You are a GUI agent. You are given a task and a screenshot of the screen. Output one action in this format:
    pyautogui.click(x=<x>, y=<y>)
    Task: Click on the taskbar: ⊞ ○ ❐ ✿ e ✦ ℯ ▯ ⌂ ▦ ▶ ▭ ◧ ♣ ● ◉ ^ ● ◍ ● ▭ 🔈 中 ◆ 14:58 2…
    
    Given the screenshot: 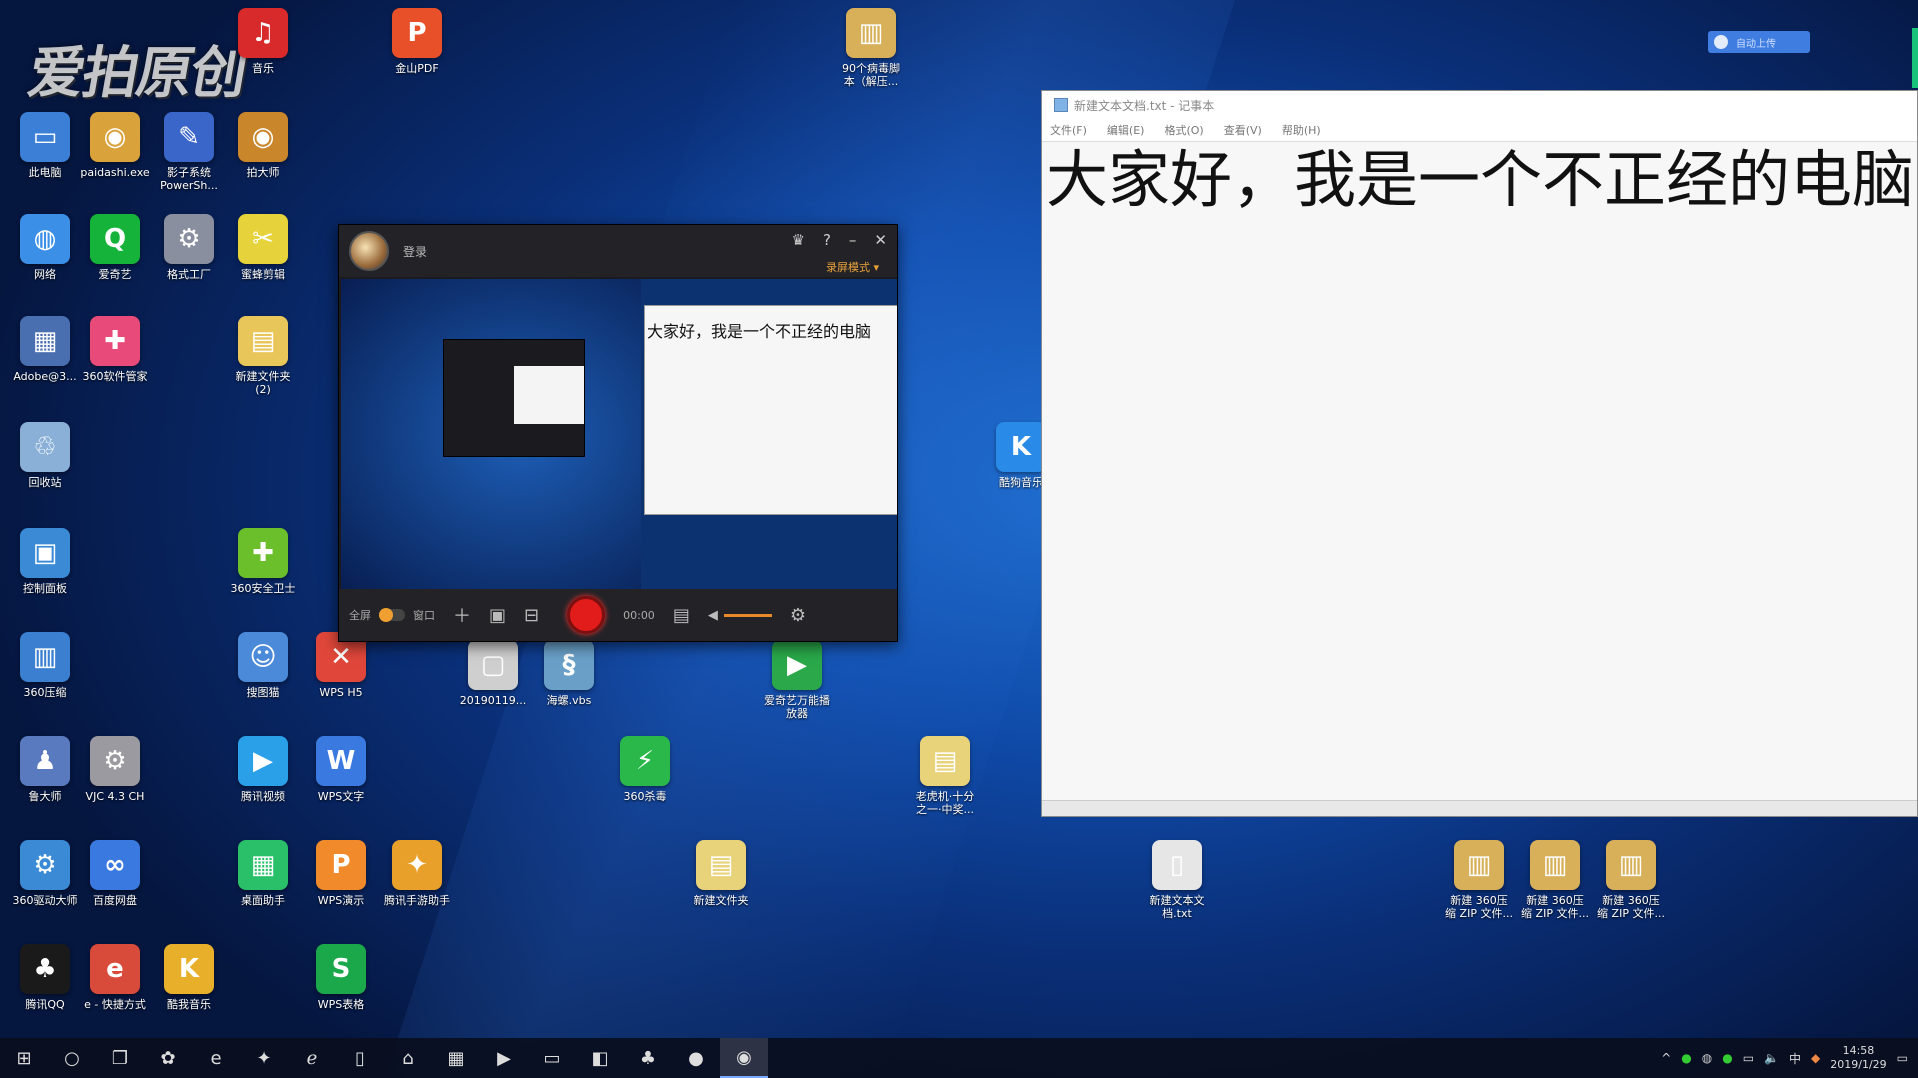 What is the action you would take?
    pyautogui.click(x=959, y=1058)
    